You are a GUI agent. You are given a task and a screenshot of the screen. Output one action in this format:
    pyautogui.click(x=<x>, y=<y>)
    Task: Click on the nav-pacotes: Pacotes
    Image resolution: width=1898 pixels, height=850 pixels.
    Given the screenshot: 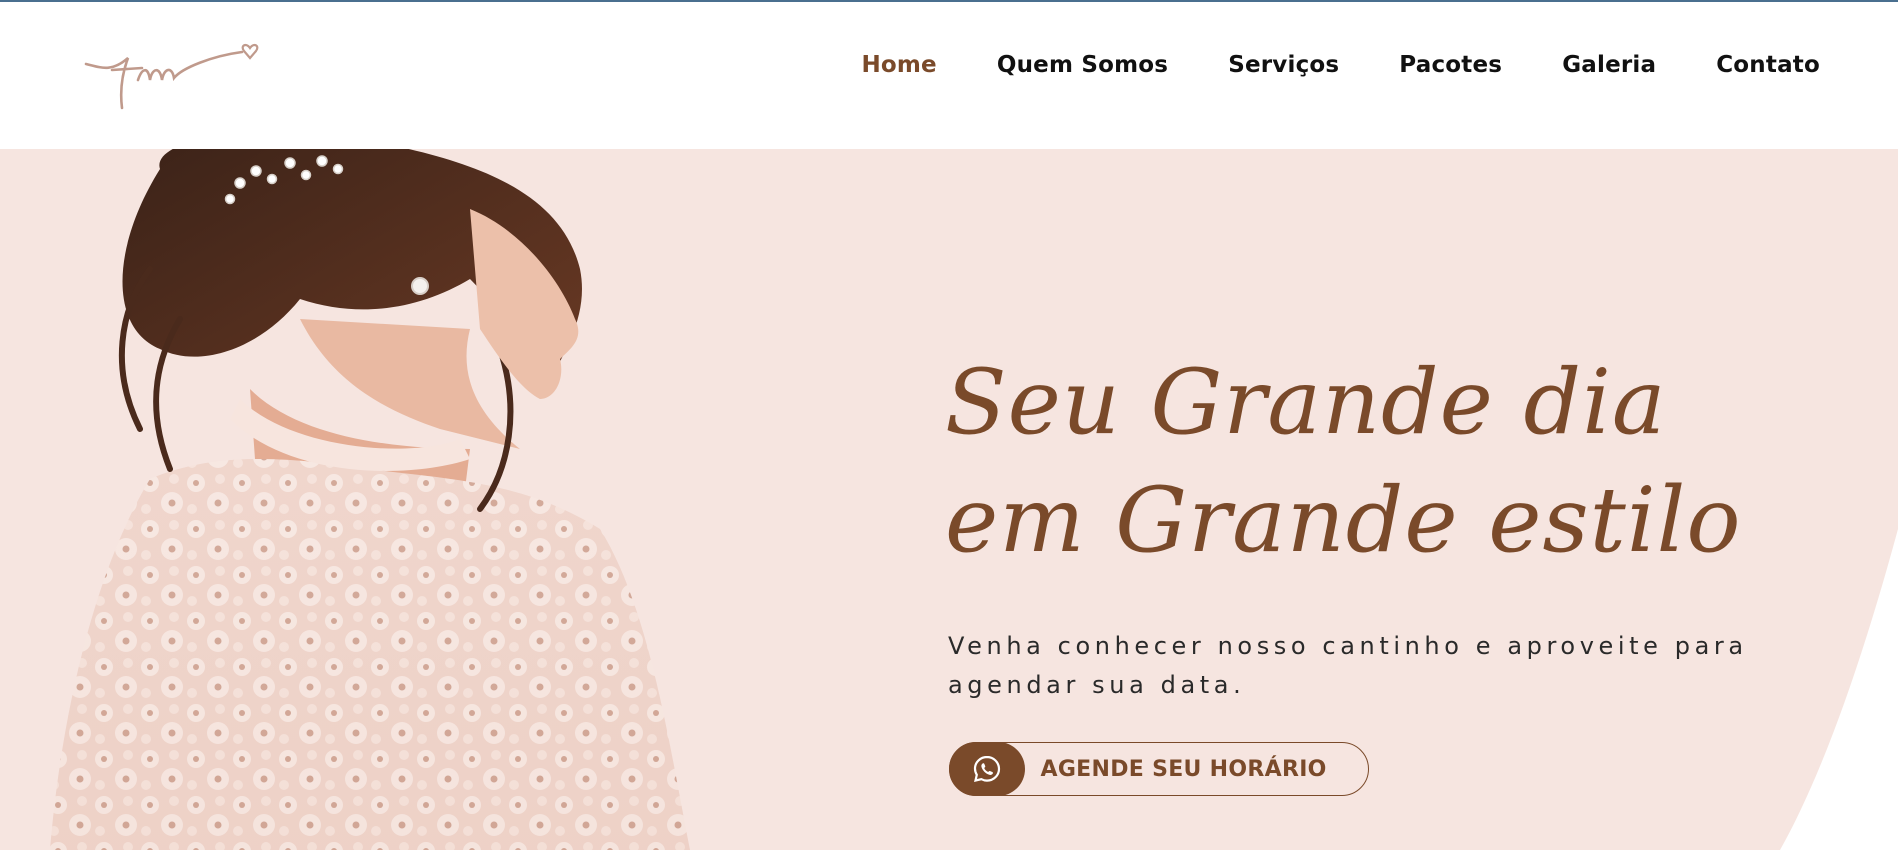 What is the action you would take?
    pyautogui.click(x=1450, y=65)
    